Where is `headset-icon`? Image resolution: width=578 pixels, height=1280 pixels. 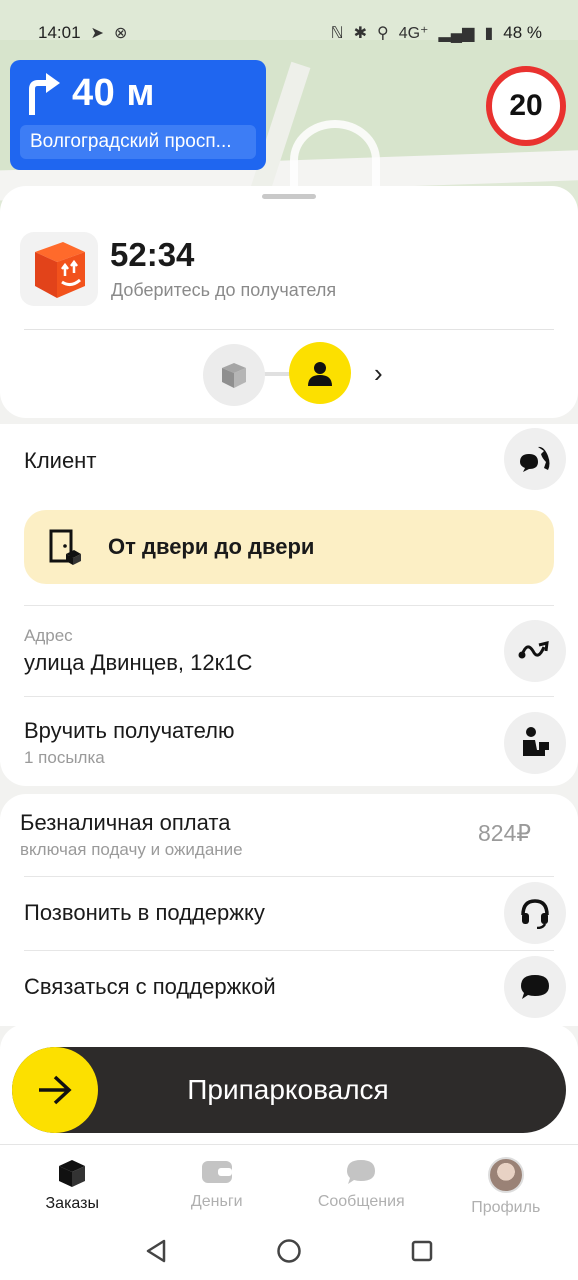
headset-icon is located at coordinates (535, 914).